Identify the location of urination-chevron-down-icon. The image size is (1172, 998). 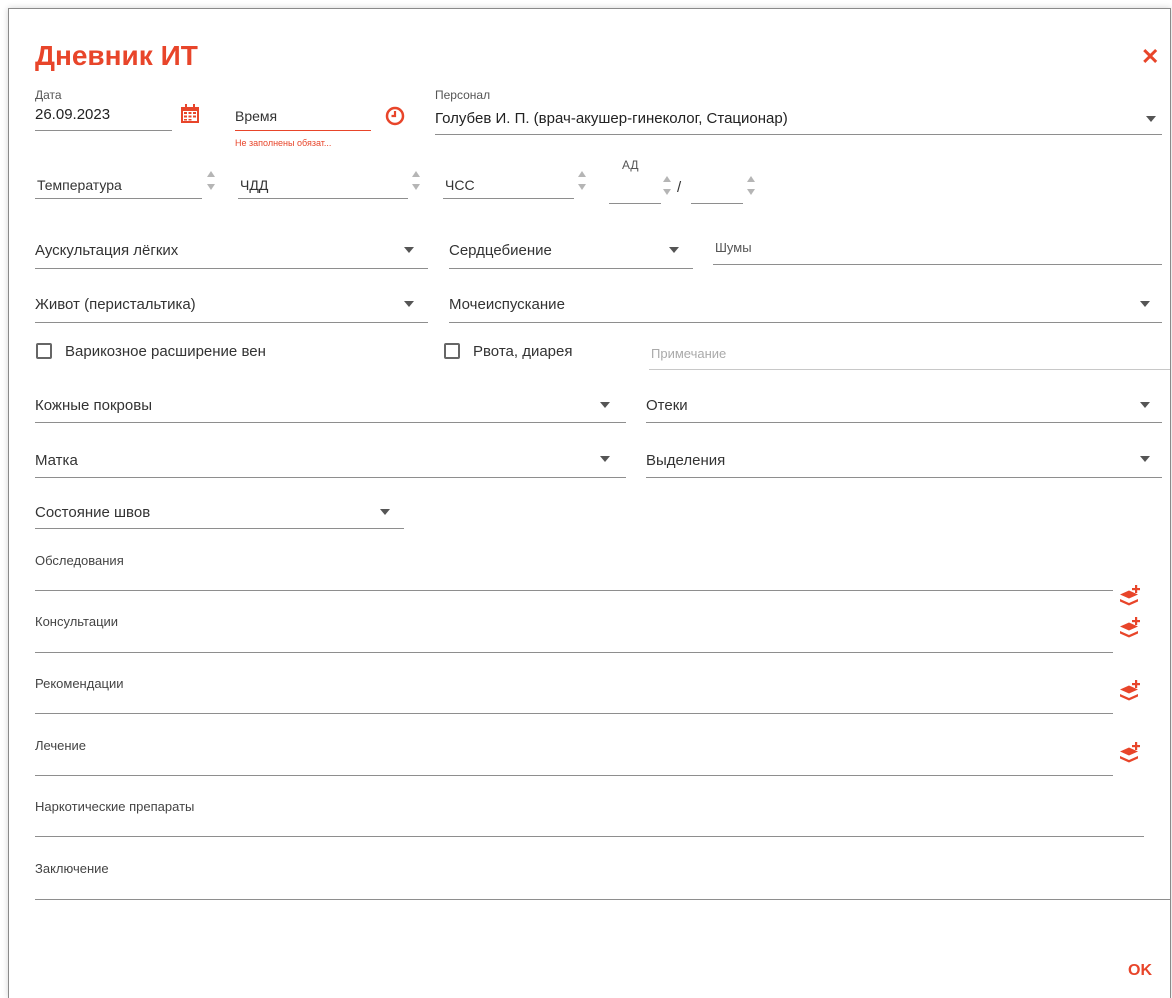
(1145, 304).